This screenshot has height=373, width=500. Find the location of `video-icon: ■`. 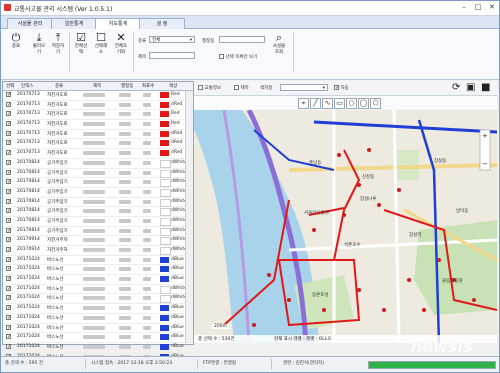

video-icon: ■ is located at coordinates (485, 87).